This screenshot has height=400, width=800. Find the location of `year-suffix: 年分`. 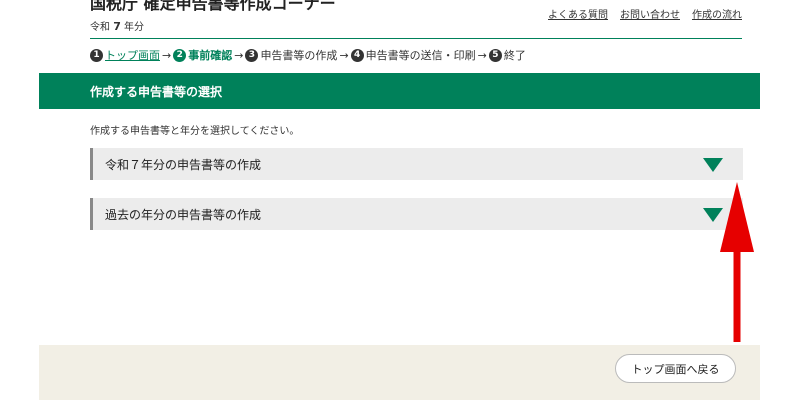

year-suffix: 年分 is located at coordinates (134, 27).